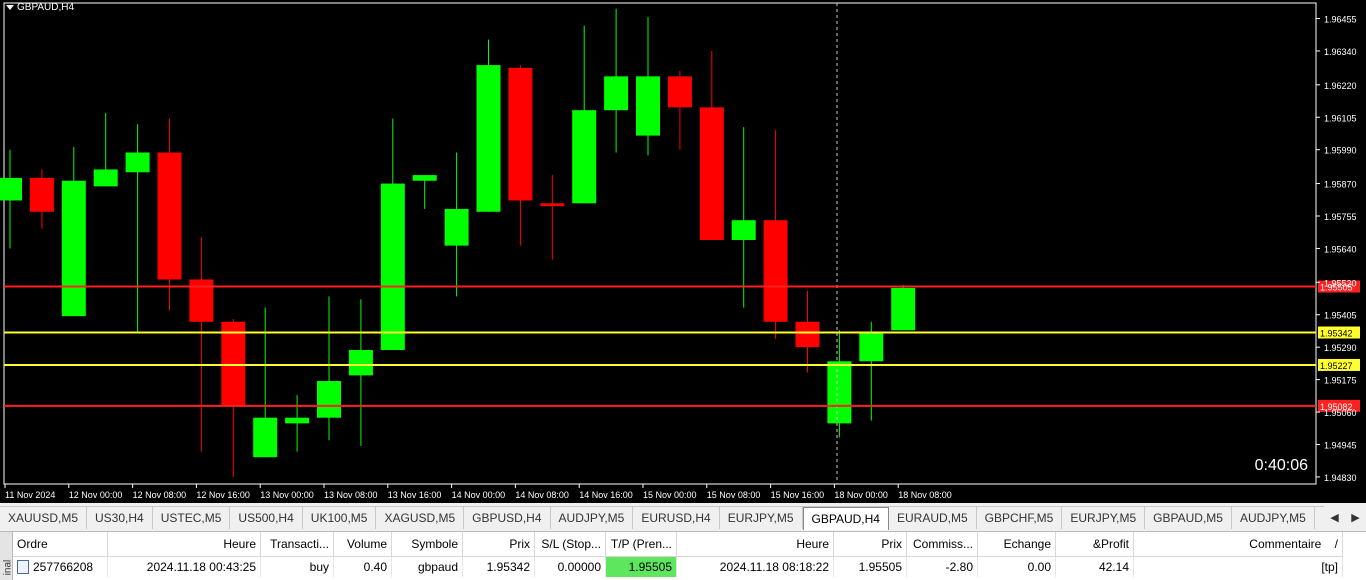  What do you see at coordinates (427, 566) in the screenshot?
I see `cell-symbole: gbpaud` at bounding box center [427, 566].